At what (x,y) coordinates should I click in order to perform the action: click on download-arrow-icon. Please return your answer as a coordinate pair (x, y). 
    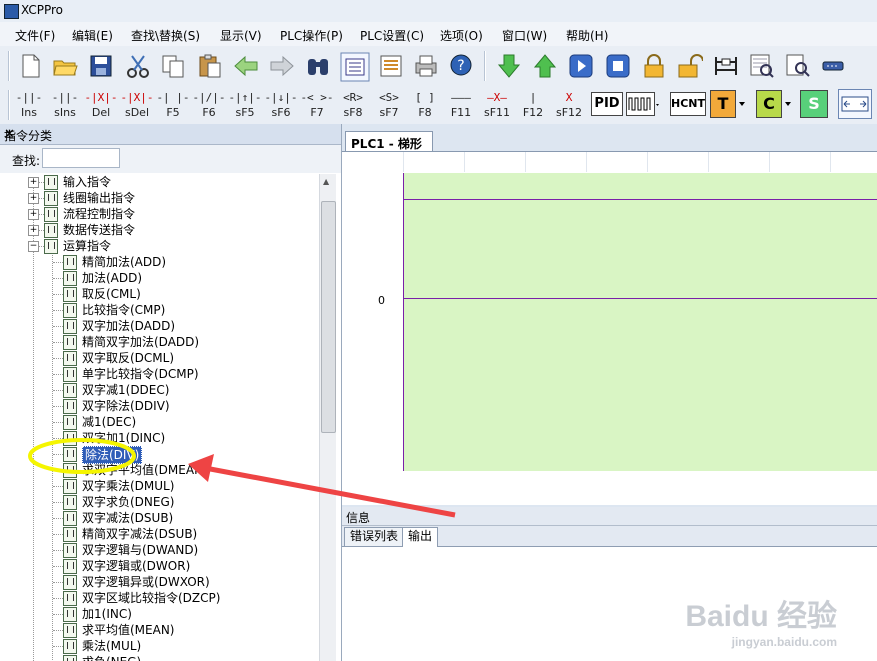
    Looking at the image, I should click on (509, 66).